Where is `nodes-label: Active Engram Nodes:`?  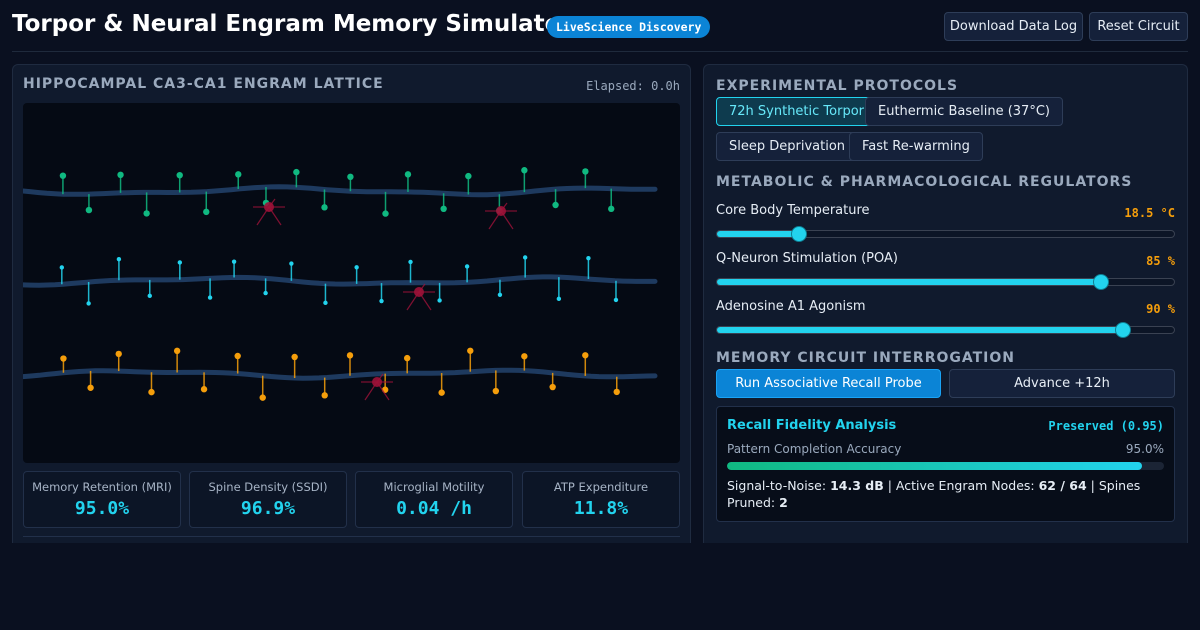
nodes-label: Active Engram Nodes: is located at coordinates (965, 485).